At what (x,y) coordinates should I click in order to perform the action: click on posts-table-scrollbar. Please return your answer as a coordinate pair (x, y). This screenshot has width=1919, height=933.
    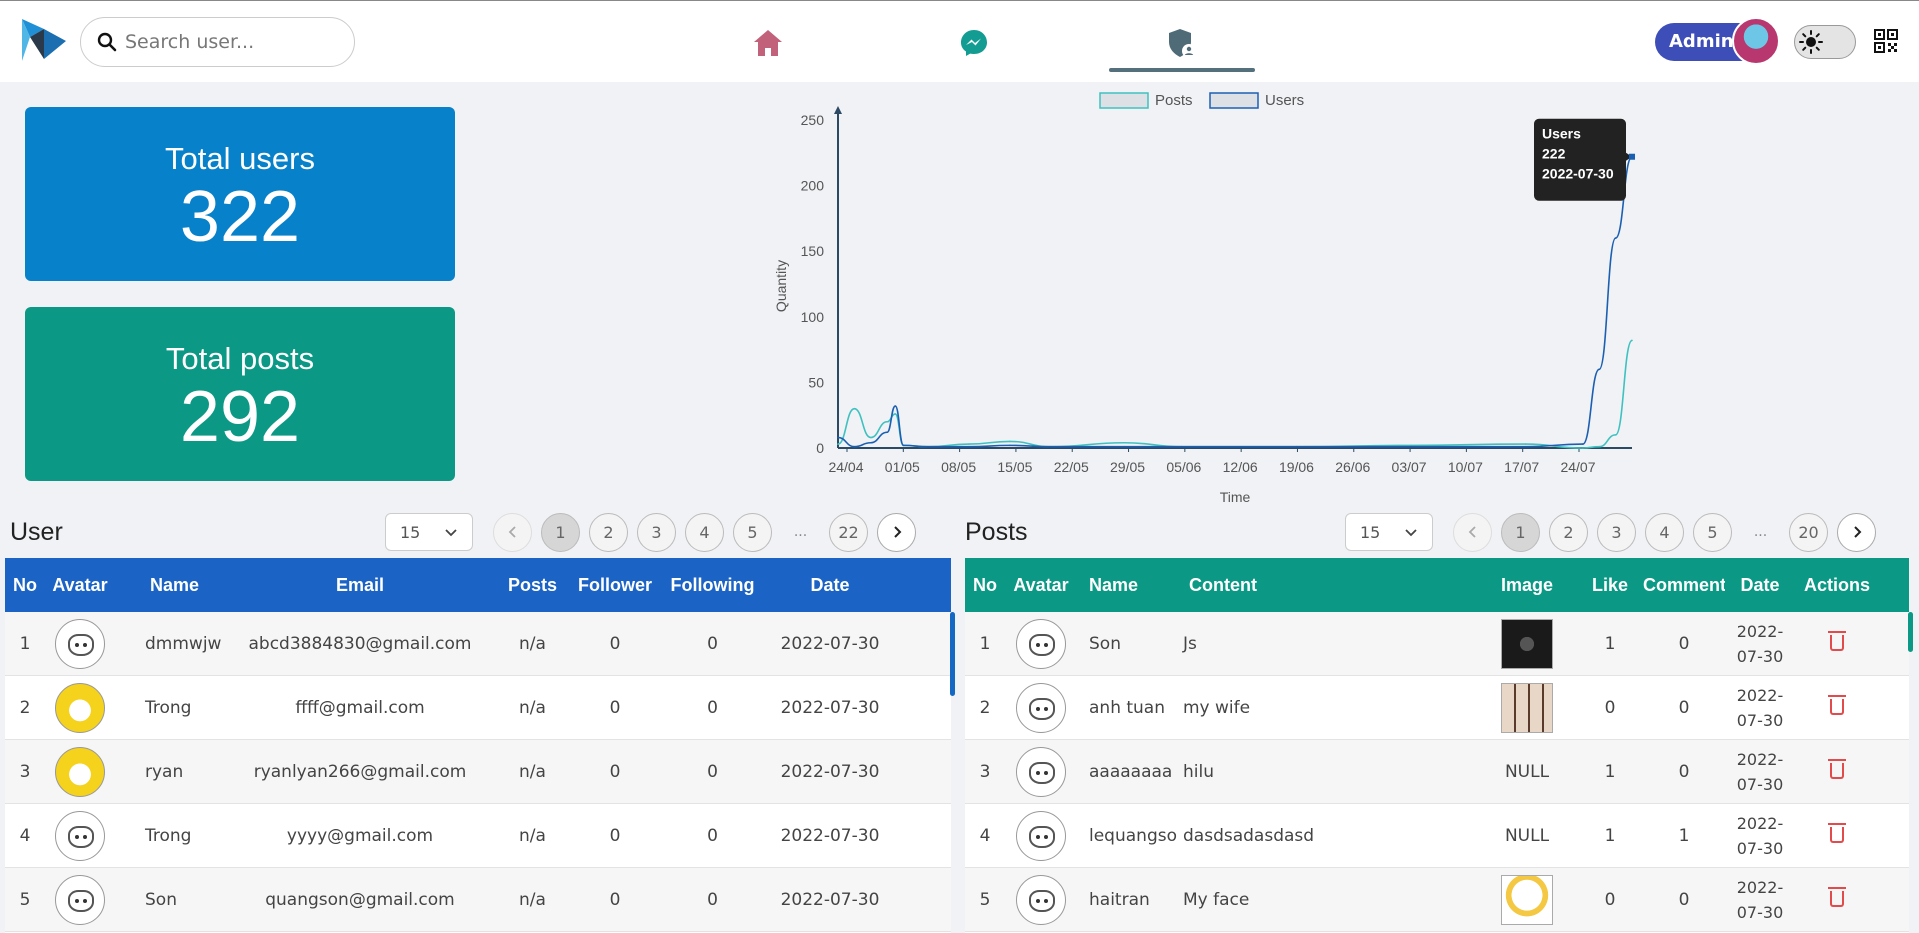
    Looking at the image, I should click on (1910, 632).